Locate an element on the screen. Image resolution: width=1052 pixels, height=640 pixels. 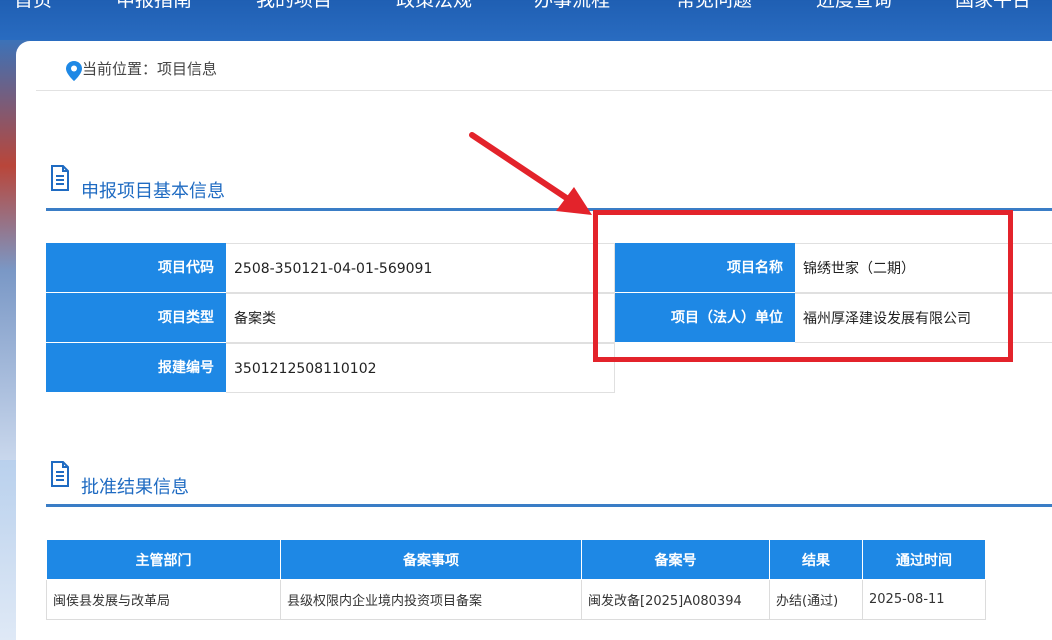
build-no-label: 报建编号 is located at coordinates (136, 368).